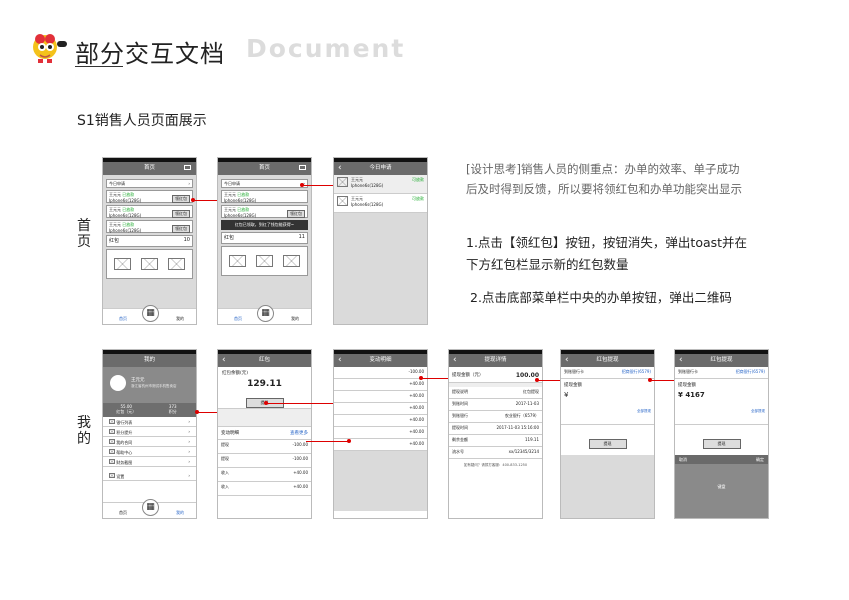 This screenshot has width=849, height=600. Describe the element at coordinates (149, 452) in the screenshot. I see `menu-item: 帮助中心 ›` at that location.